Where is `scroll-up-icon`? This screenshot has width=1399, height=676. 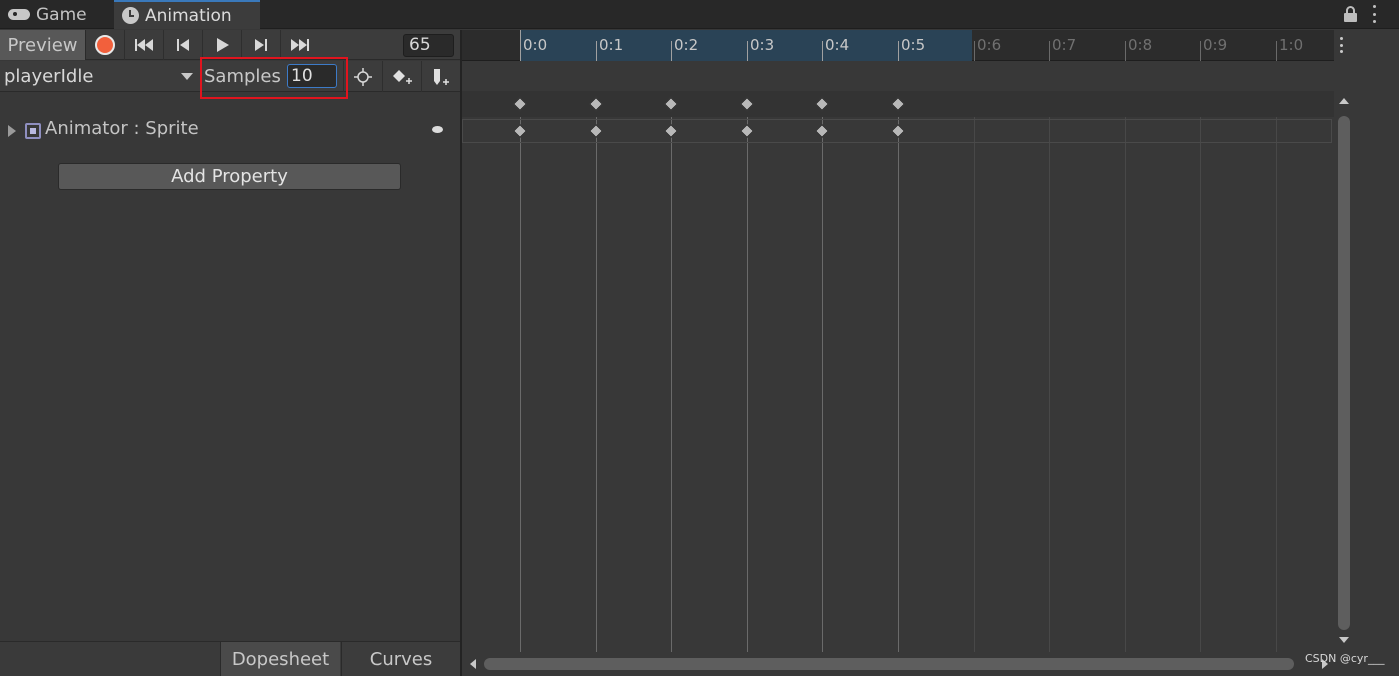 scroll-up-icon is located at coordinates (1344, 101).